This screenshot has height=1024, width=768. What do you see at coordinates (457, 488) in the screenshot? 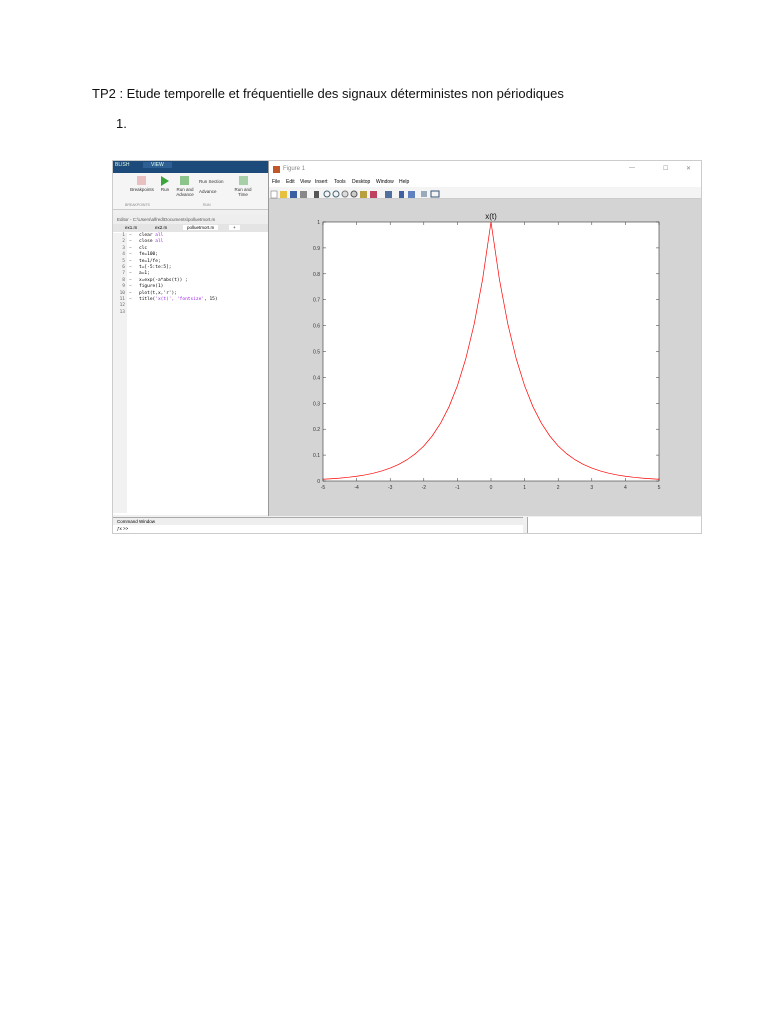
I see `x-tick-label: -1` at bounding box center [457, 488].